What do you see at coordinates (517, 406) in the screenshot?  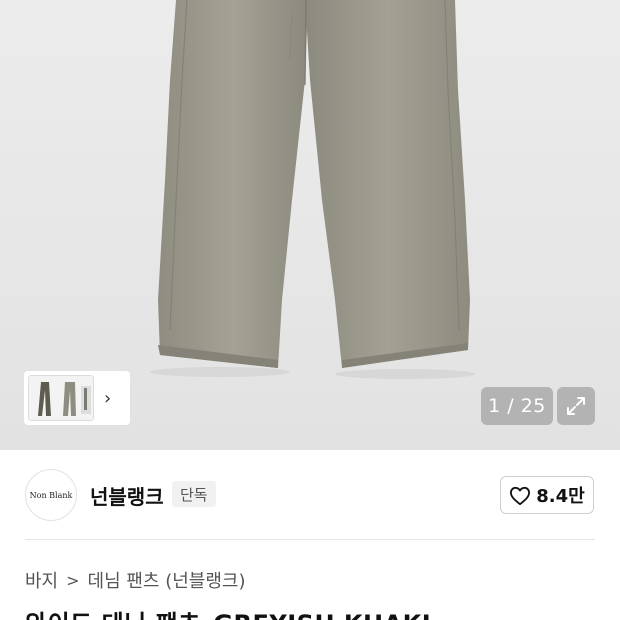 I see `image-counter: 1 / 25` at bounding box center [517, 406].